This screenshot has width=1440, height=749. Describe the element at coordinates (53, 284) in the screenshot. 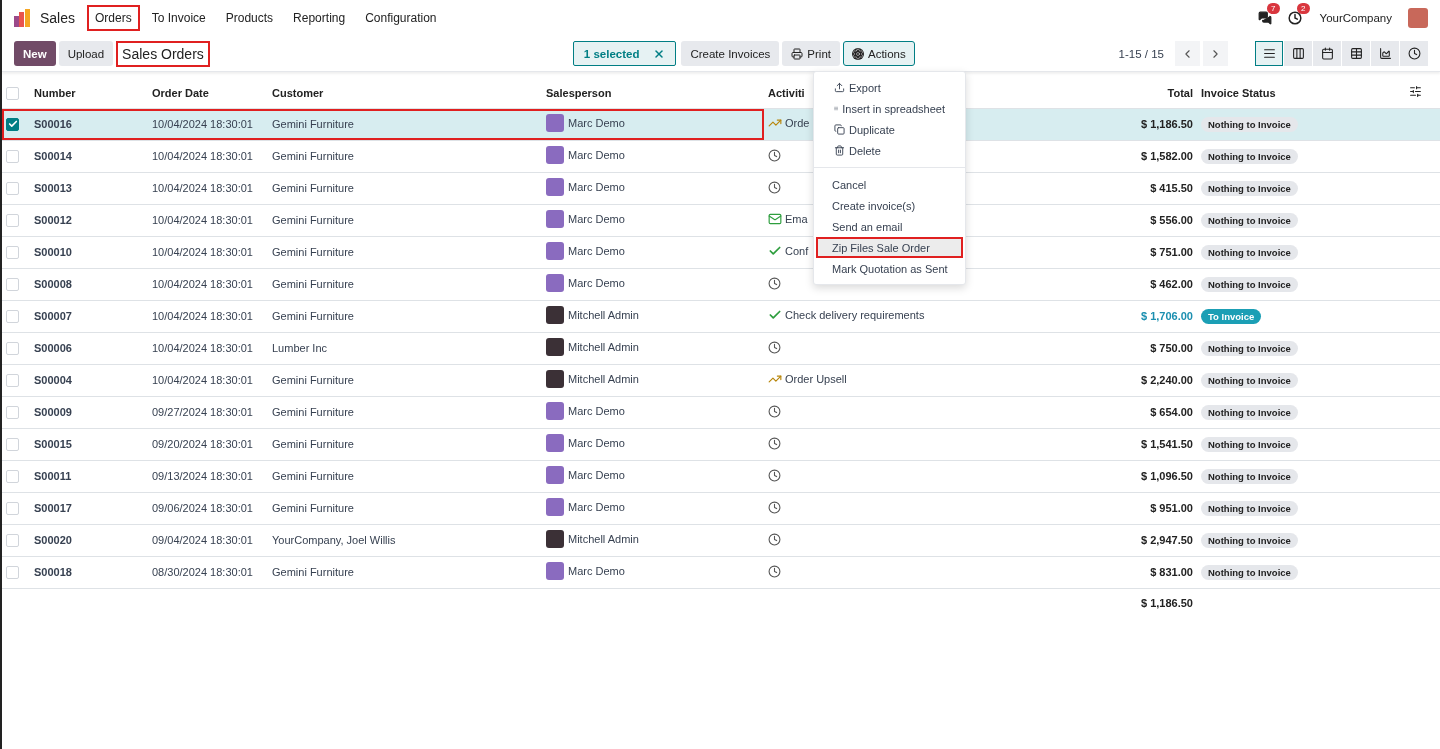

I see `order-number: S00008` at that location.